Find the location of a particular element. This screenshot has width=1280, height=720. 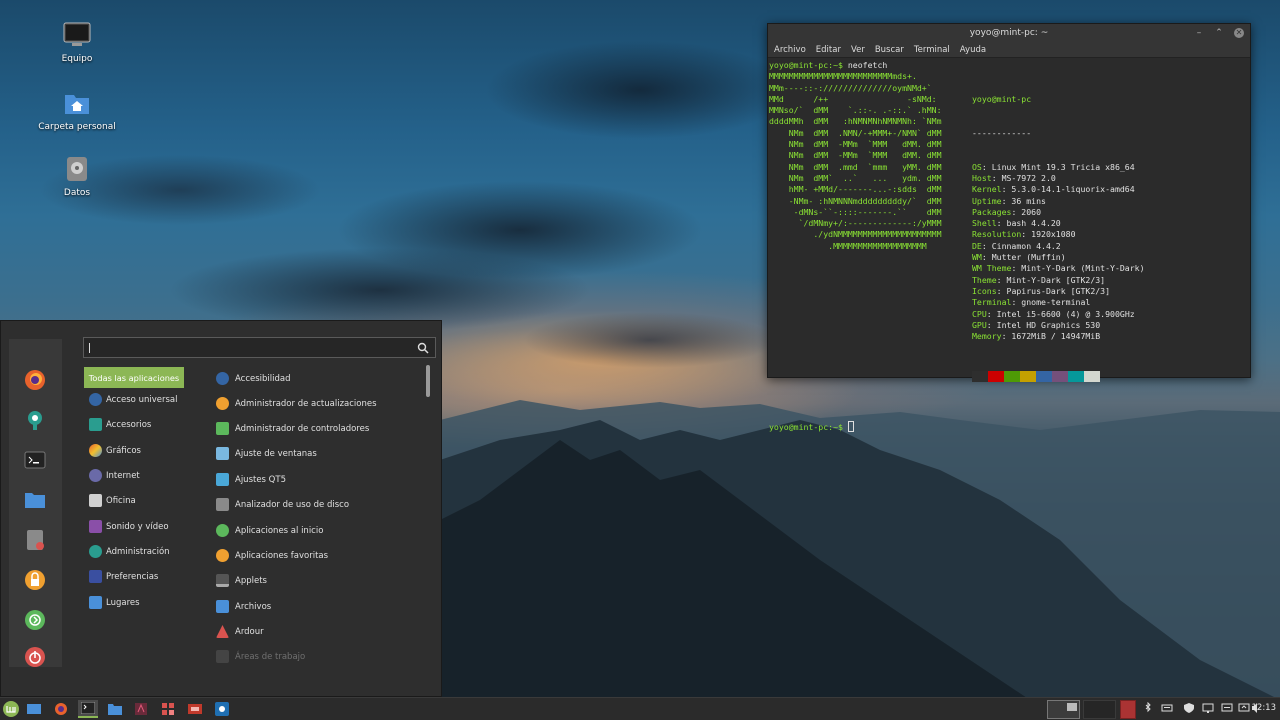

category-internet: Internet is located at coordinates (134, 475).